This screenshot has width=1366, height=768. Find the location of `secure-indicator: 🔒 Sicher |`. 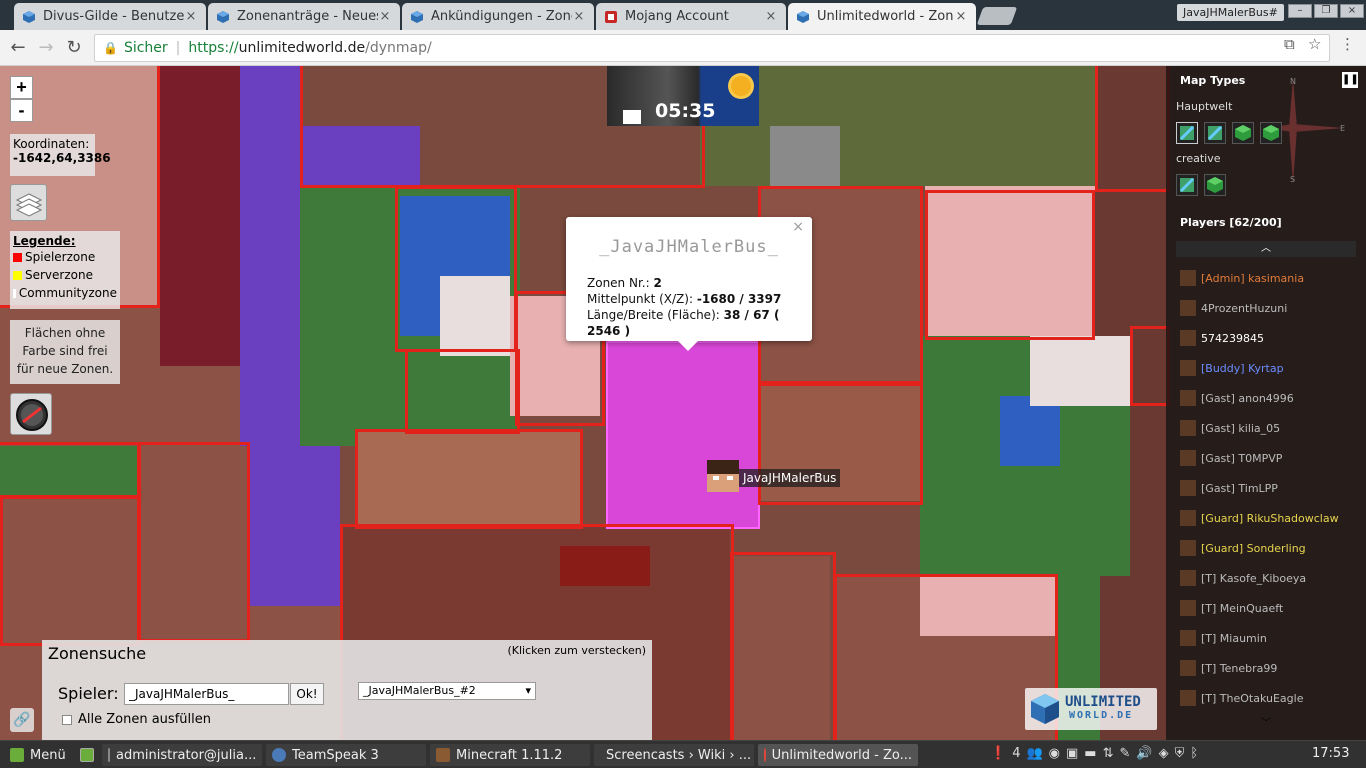

secure-indicator: 🔒 Sicher | is located at coordinates (145, 48).